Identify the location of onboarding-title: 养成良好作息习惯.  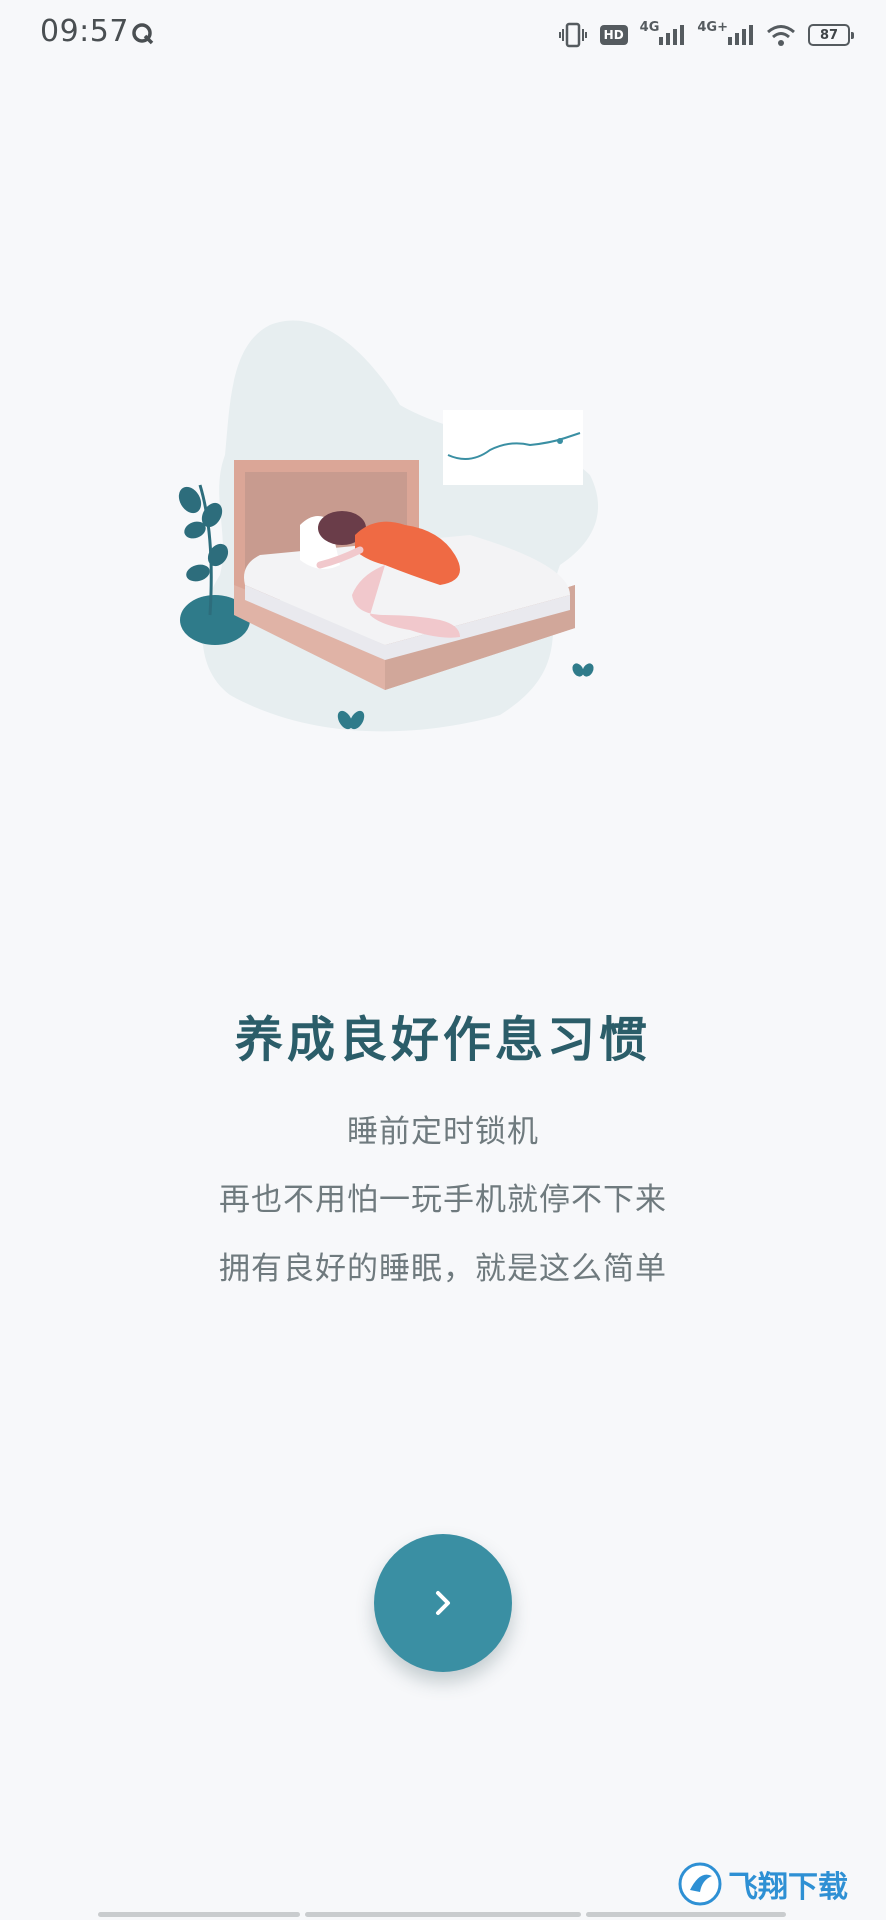
(442, 1040).